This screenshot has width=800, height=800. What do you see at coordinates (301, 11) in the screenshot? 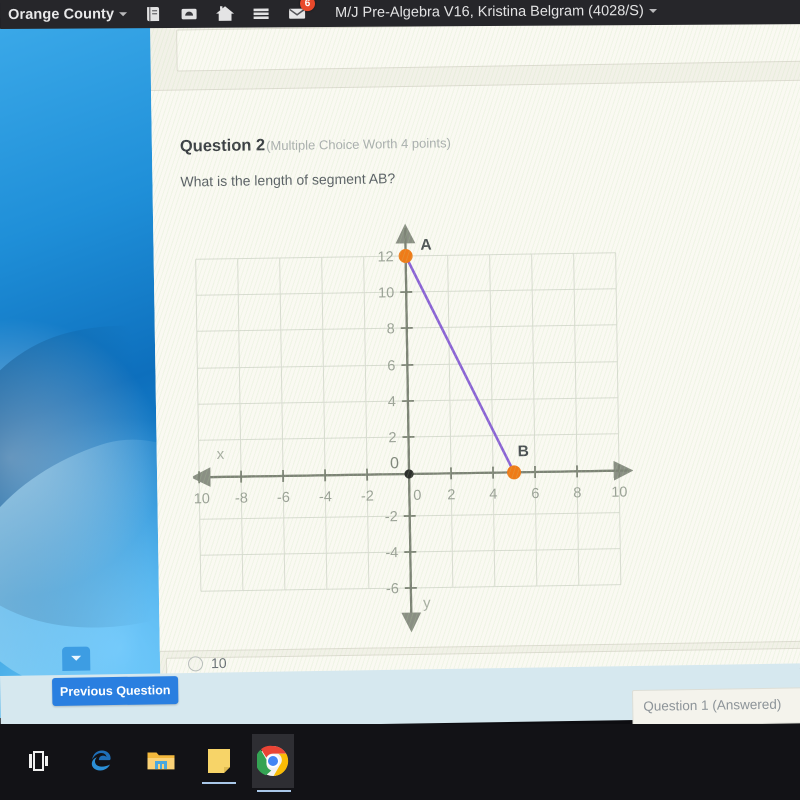
I see `mail-icon: 6` at bounding box center [301, 11].